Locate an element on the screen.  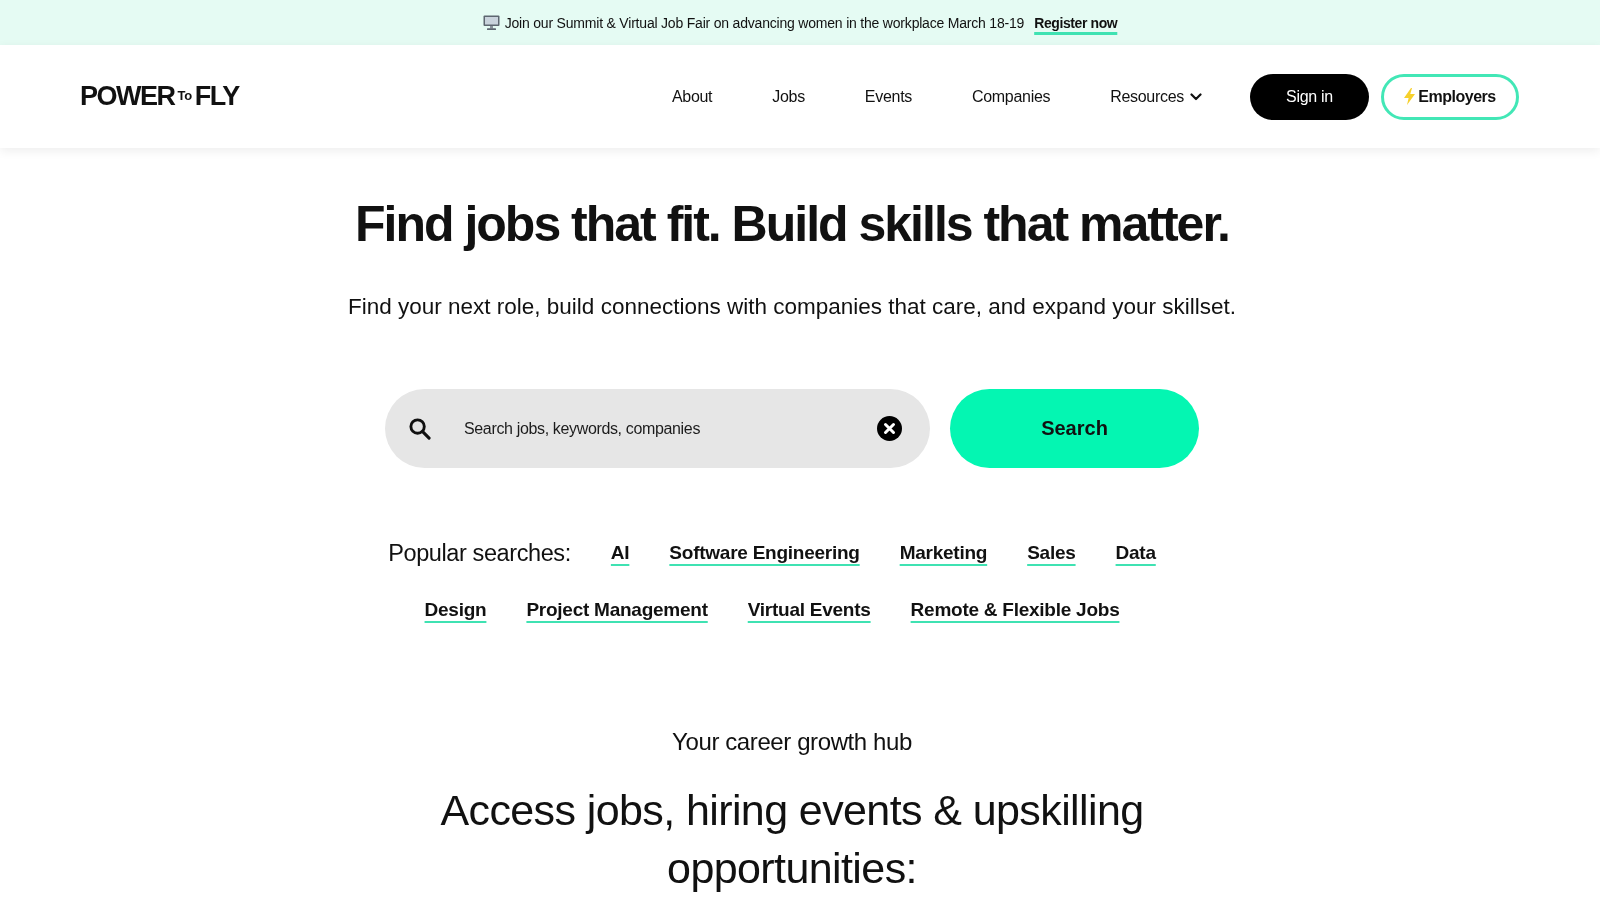
popular-search-link: Remote & Flexible Jobs is located at coordinates (1015, 610).